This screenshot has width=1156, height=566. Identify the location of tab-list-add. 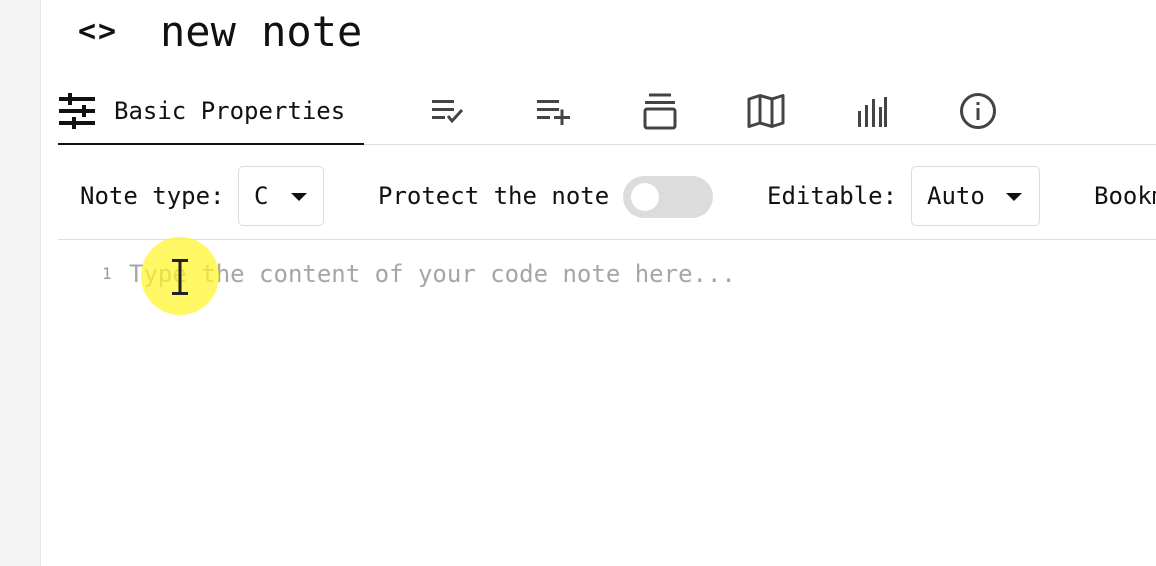
(554, 111).